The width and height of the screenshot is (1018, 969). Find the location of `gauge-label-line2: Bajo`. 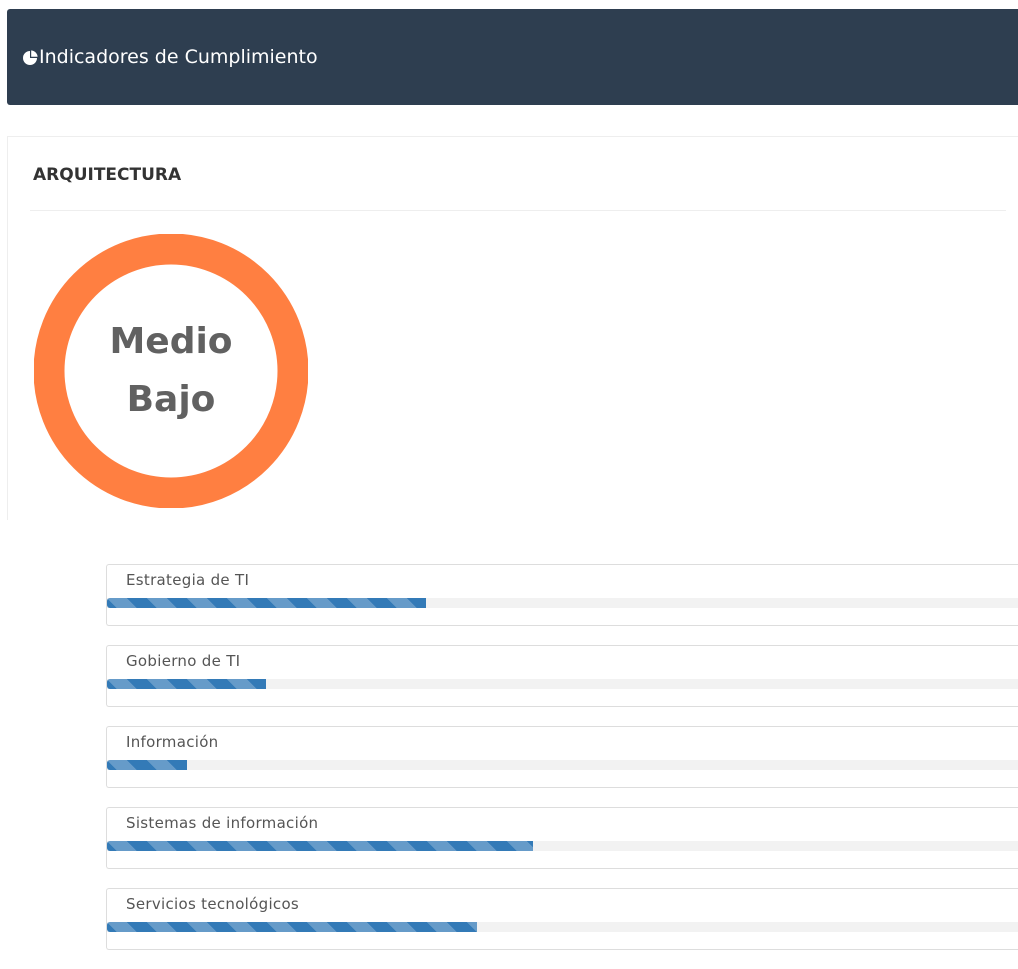

gauge-label-line2: Bajo is located at coordinates (171, 399).